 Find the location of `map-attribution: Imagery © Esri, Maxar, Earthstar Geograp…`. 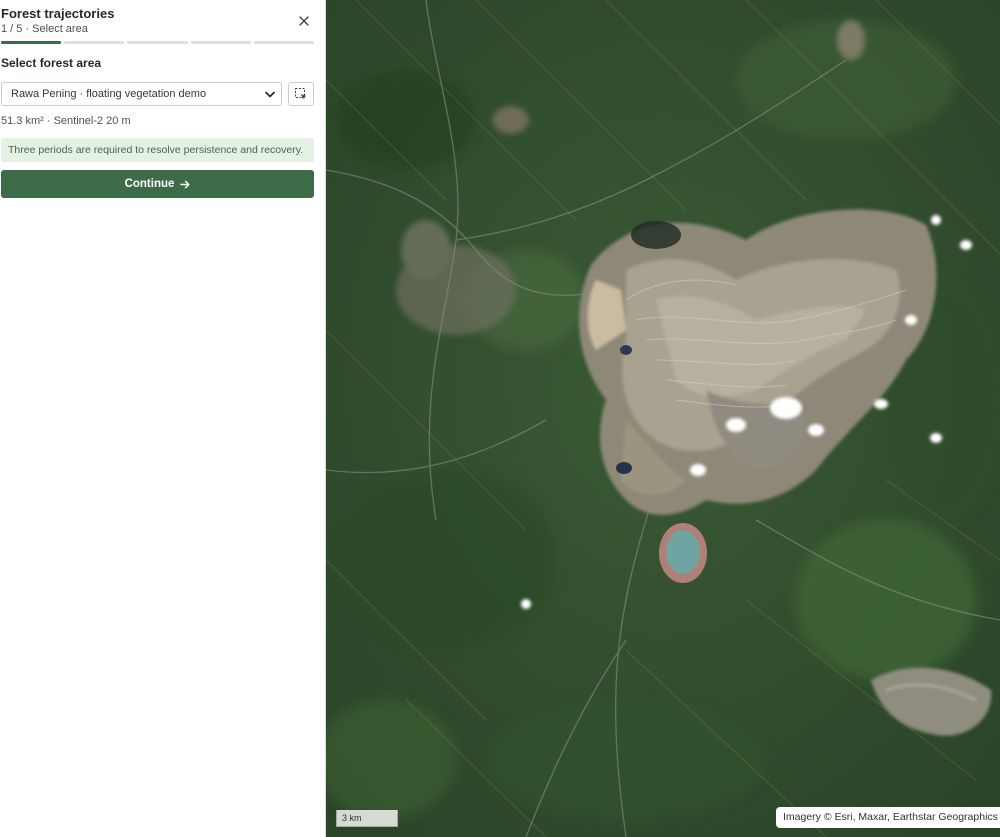

map-attribution: Imagery © Esri, Maxar, Earthstar Geograp… is located at coordinates (888, 817).